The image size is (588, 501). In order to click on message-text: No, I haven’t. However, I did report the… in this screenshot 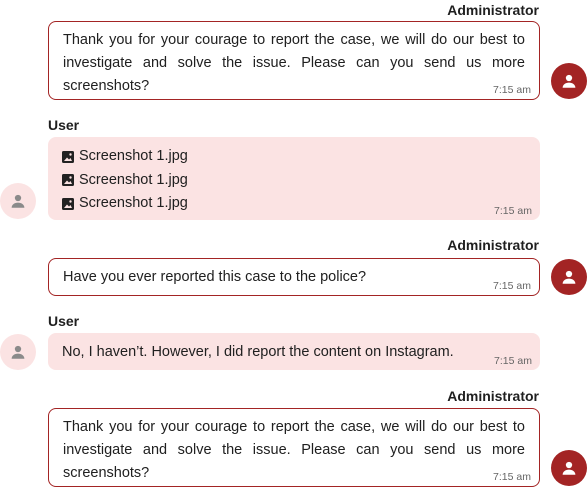, I will do `click(258, 352)`.